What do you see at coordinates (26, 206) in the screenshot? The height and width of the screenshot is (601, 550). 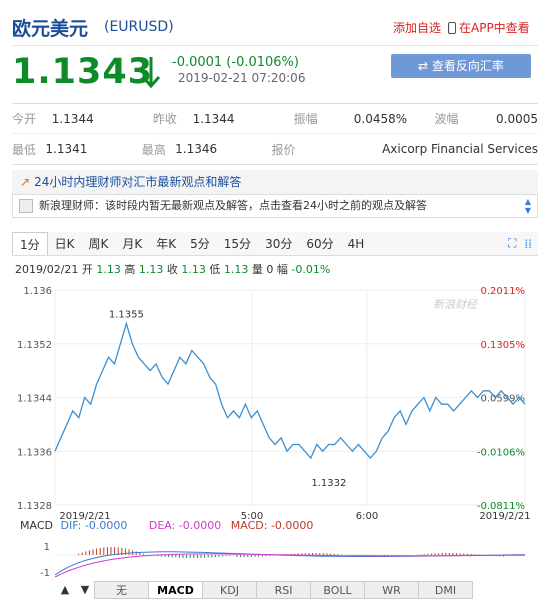 I see `avatar` at bounding box center [26, 206].